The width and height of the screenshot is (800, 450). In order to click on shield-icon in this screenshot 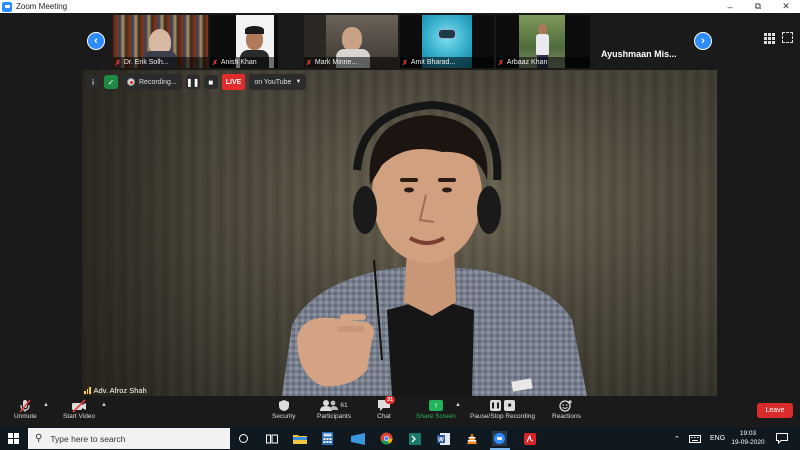, I will do `click(284, 405)`.